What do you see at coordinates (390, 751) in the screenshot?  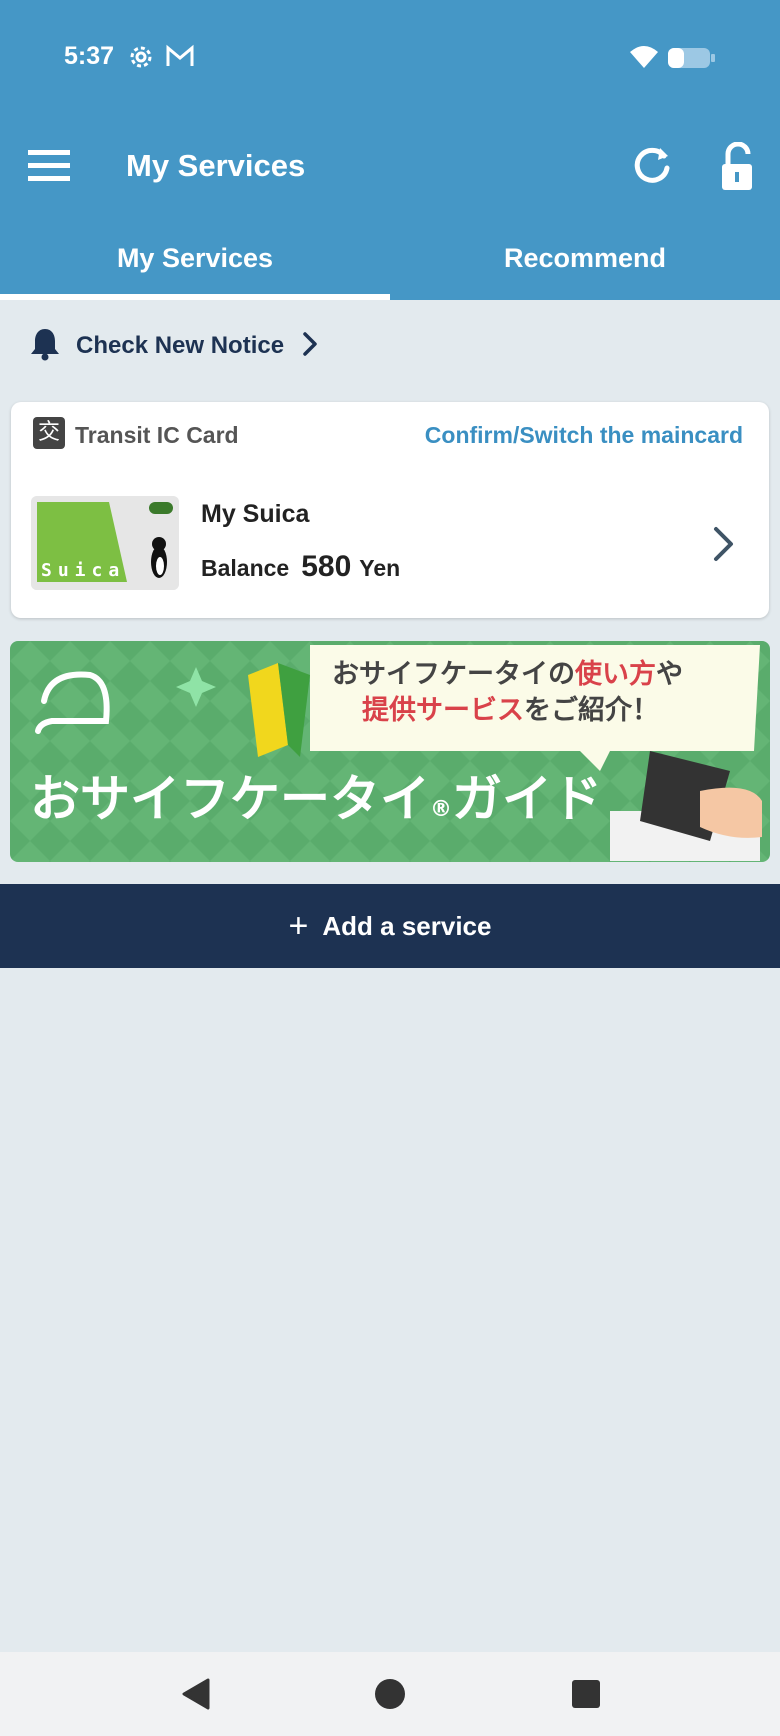 I see `osaifu-keitai-guide-banner: おサイフケータイの使い方や 提供サービスをご紹介！ おサイフケータイ®ガイド` at bounding box center [390, 751].